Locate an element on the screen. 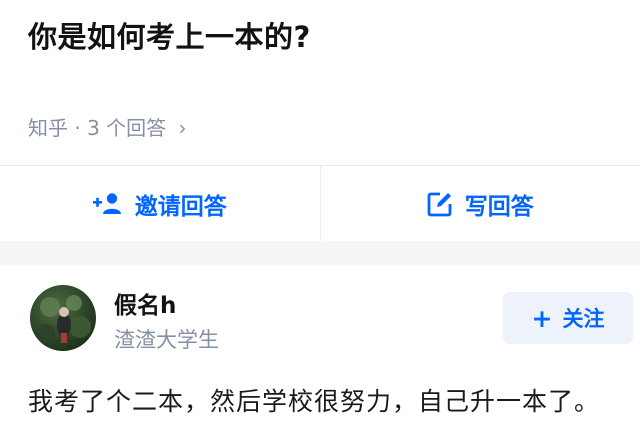 Image resolution: width=640 pixels, height=442 pixels. invite-answer-button: 邀请回答 is located at coordinates (160, 204).